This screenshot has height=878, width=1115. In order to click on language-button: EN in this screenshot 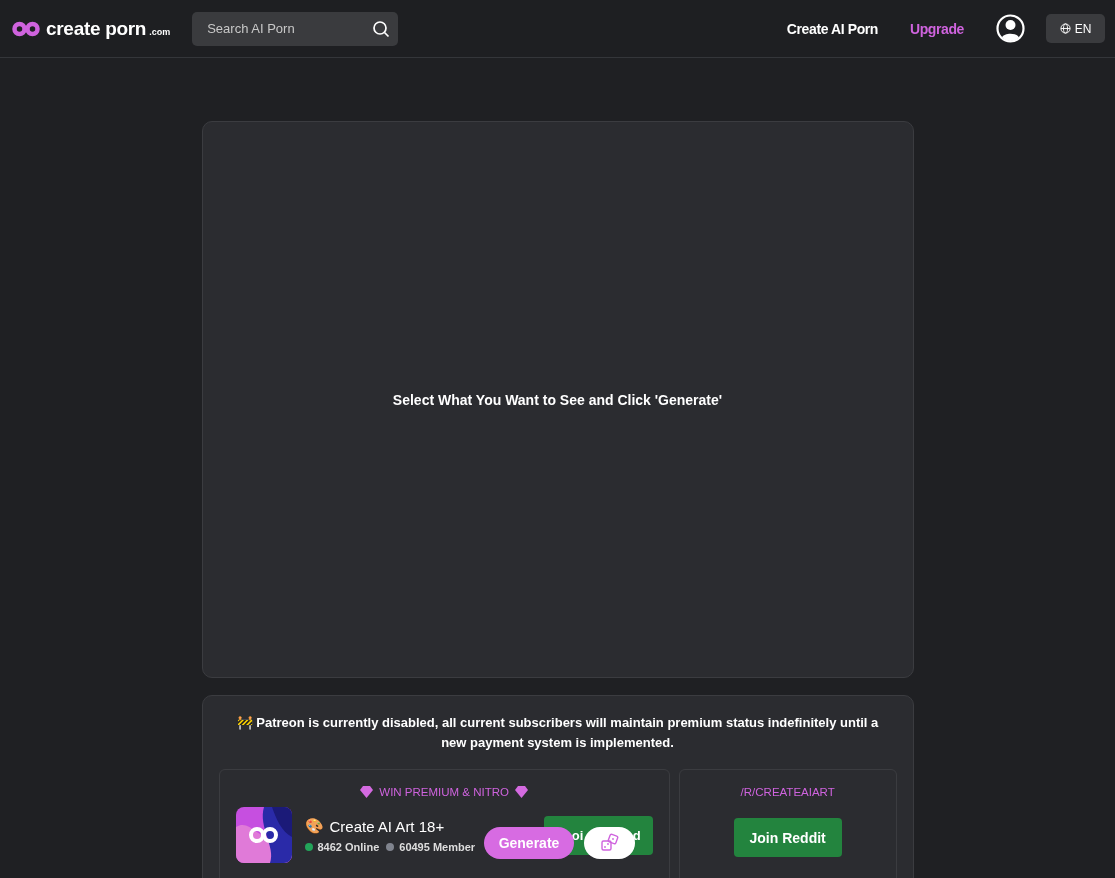, I will do `click(1075, 28)`.